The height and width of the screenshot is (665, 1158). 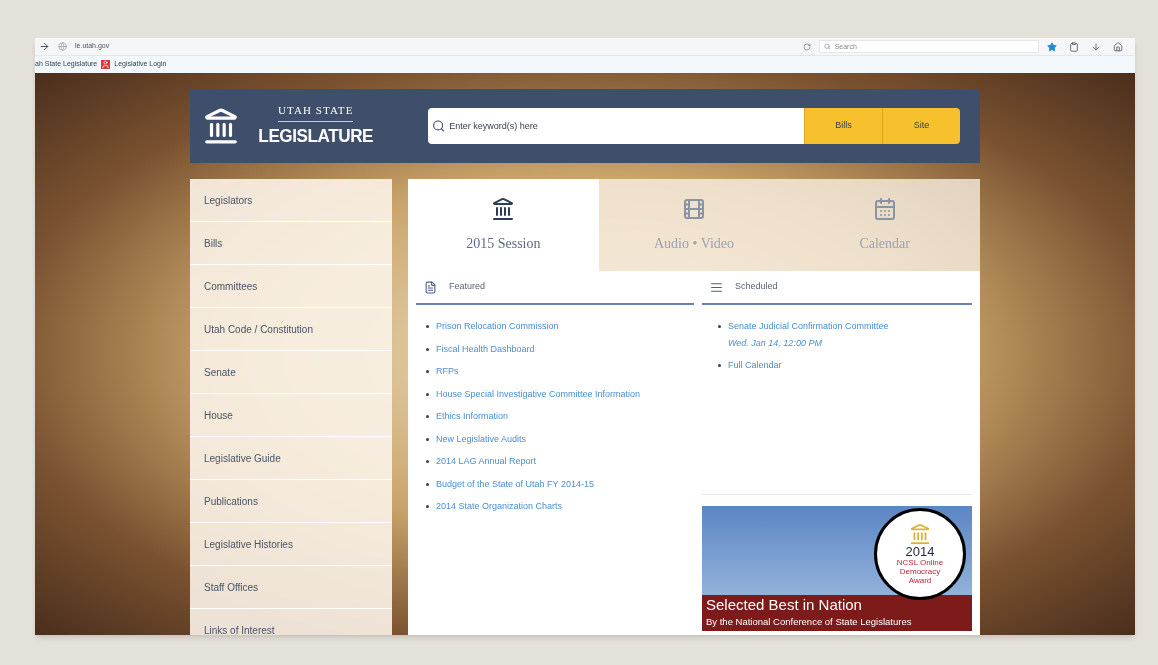 I want to click on schedule-link: Senate Judicial Confirmation Committee, so click(x=808, y=327).